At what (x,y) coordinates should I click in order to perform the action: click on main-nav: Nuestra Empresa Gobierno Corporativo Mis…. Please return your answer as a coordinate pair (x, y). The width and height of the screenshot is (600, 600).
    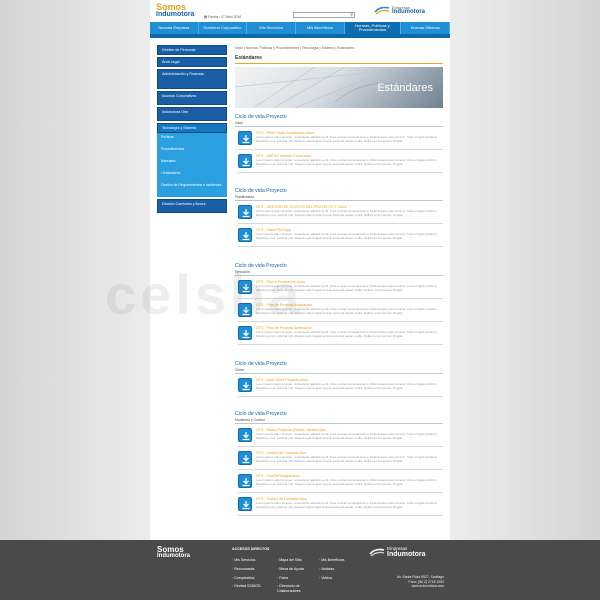
    Looking at the image, I should click on (300, 28).